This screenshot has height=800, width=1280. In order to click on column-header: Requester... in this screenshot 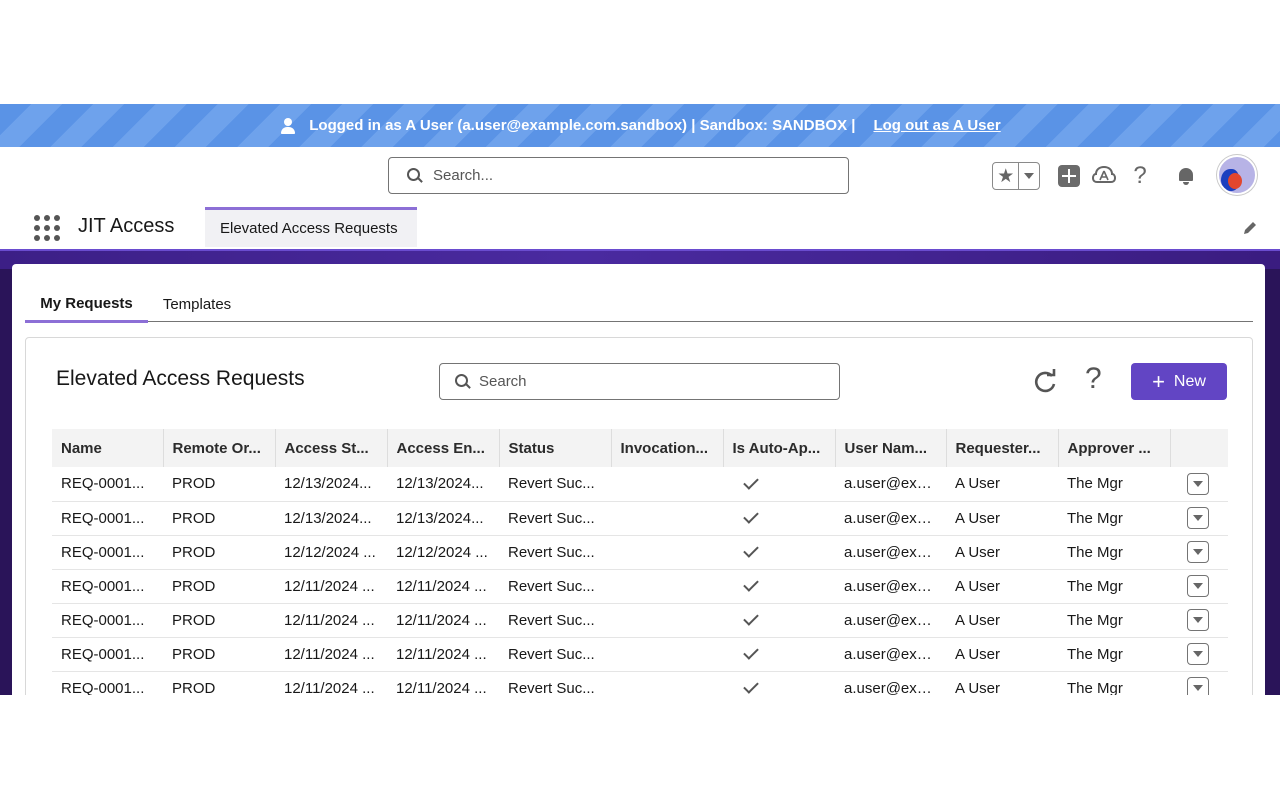, I will do `click(1002, 448)`.